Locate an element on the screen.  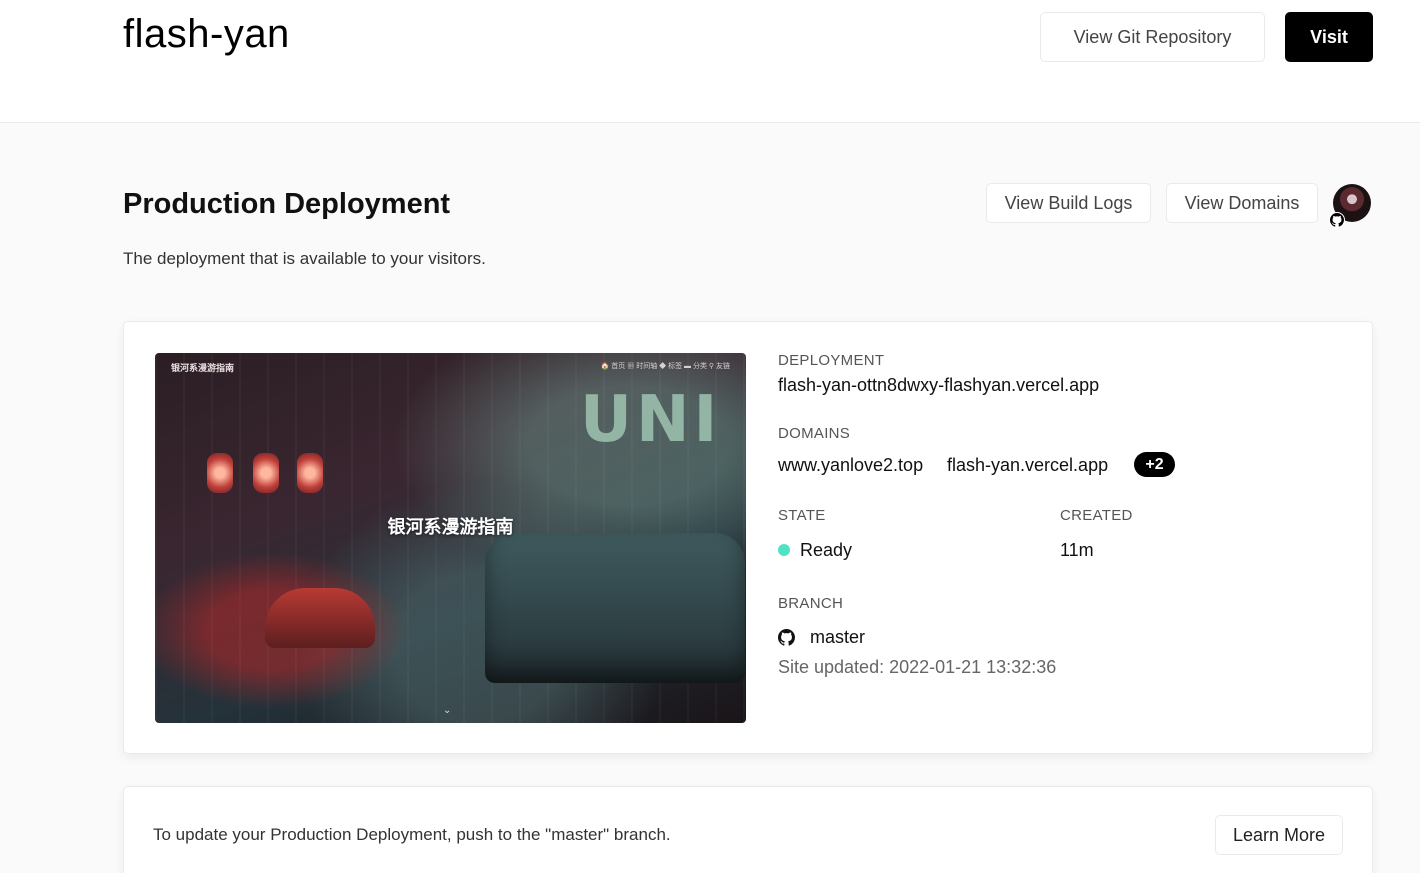
state-value: Ready is located at coordinates (826, 550).